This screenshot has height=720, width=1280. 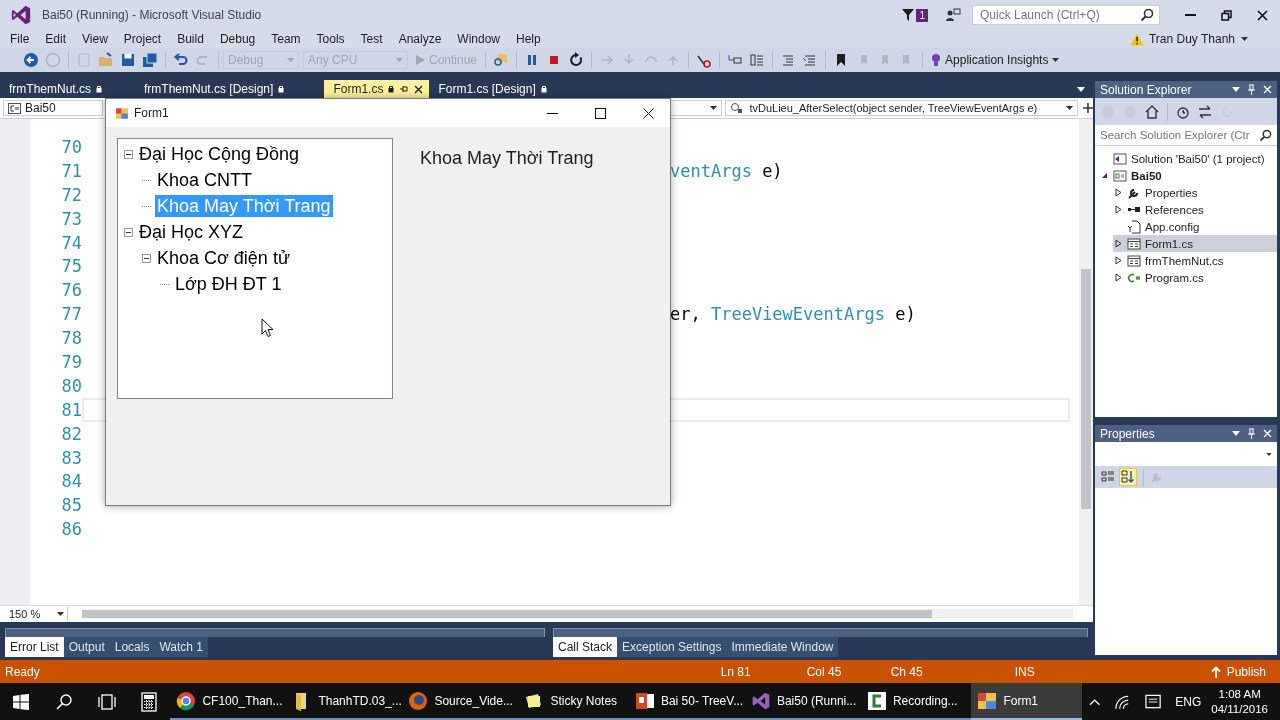 I want to click on menu-item: Tools, so click(x=330, y=39).